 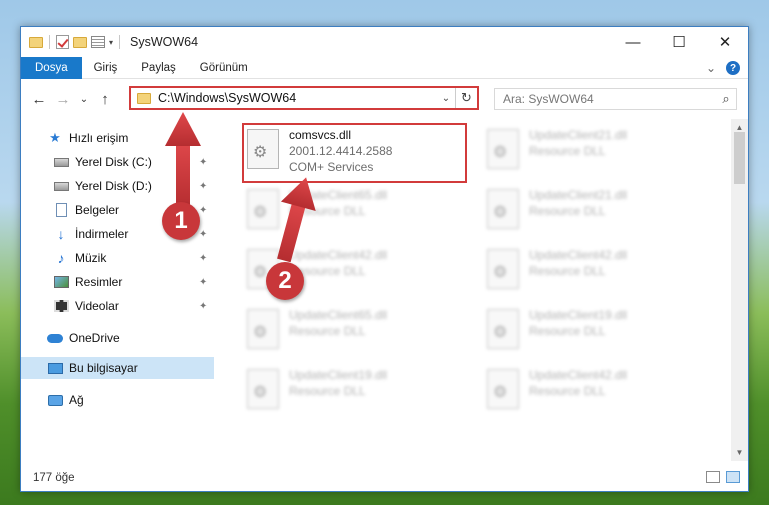 What do you see at coordinates (739, 290) in the screenshot?
I see `vertical-scrollbar: ▲ ▼` at bounding box center [739, 290].